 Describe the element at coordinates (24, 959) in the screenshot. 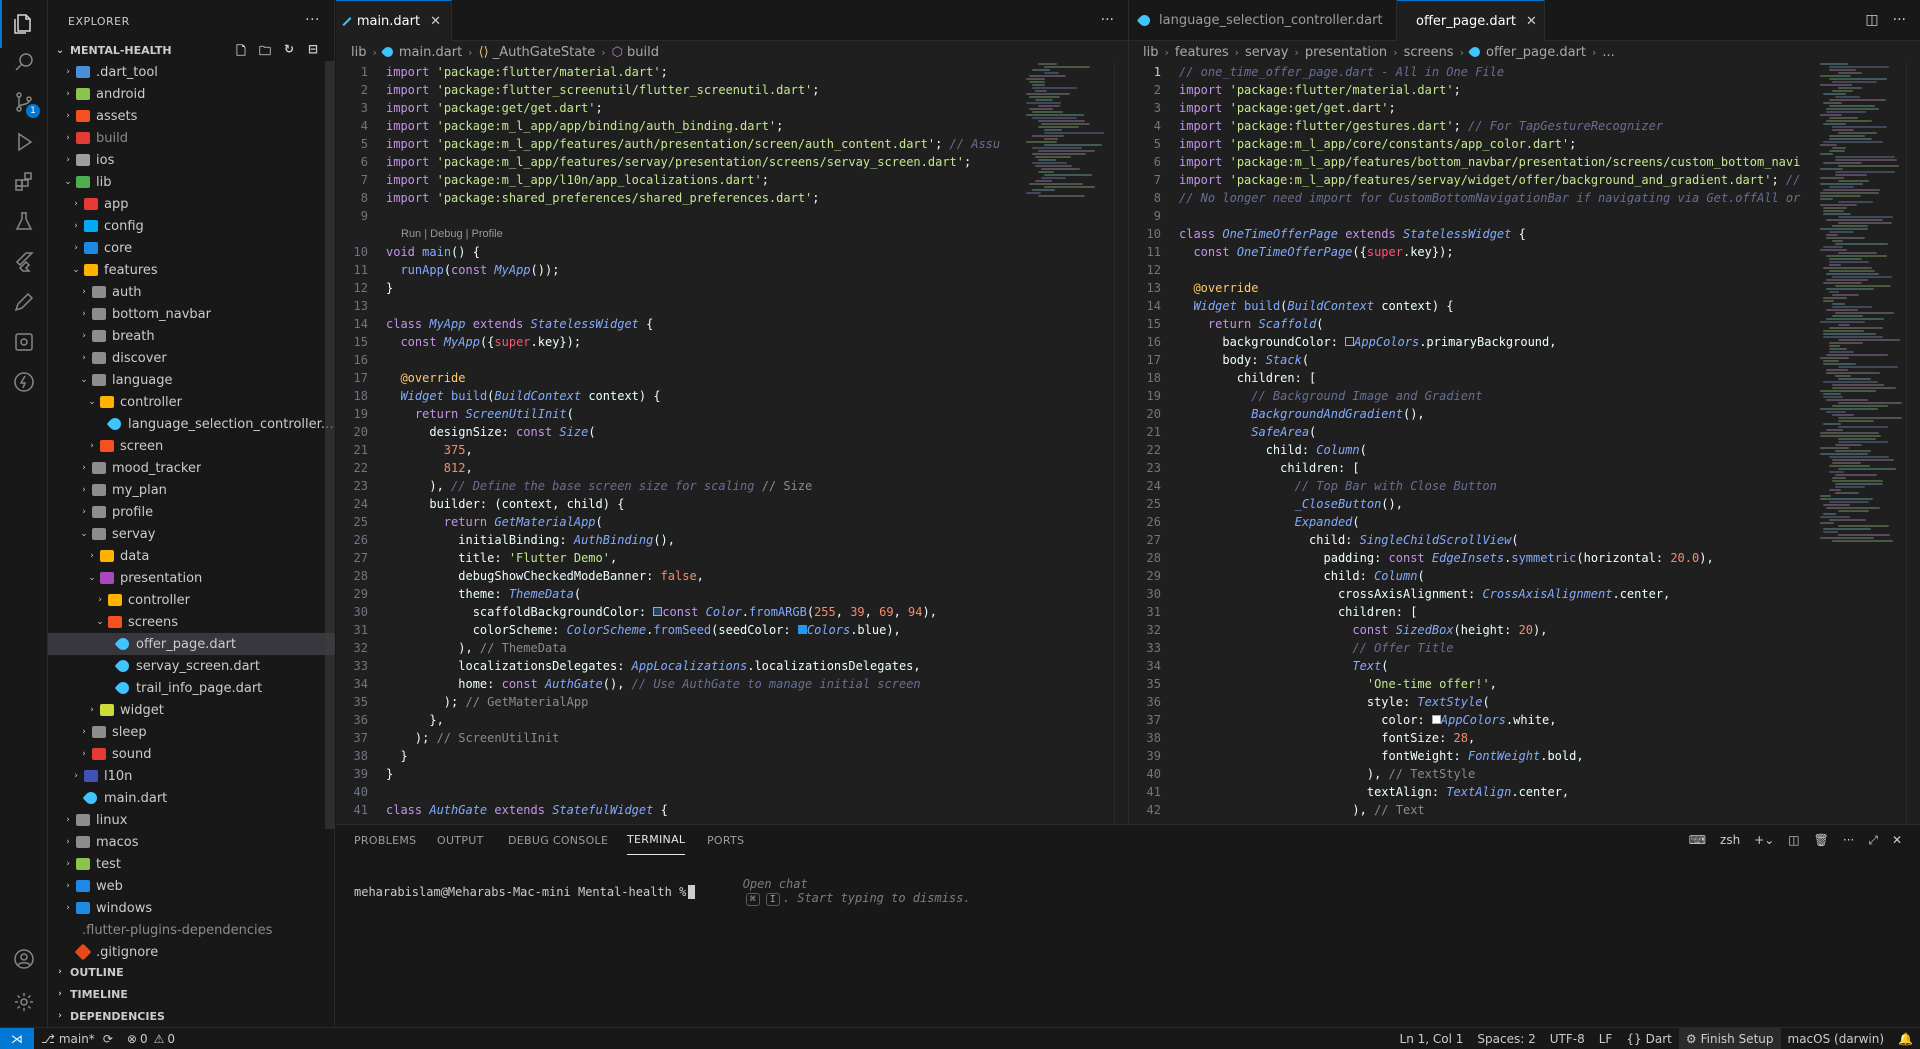

I see `account-icon` at that location.